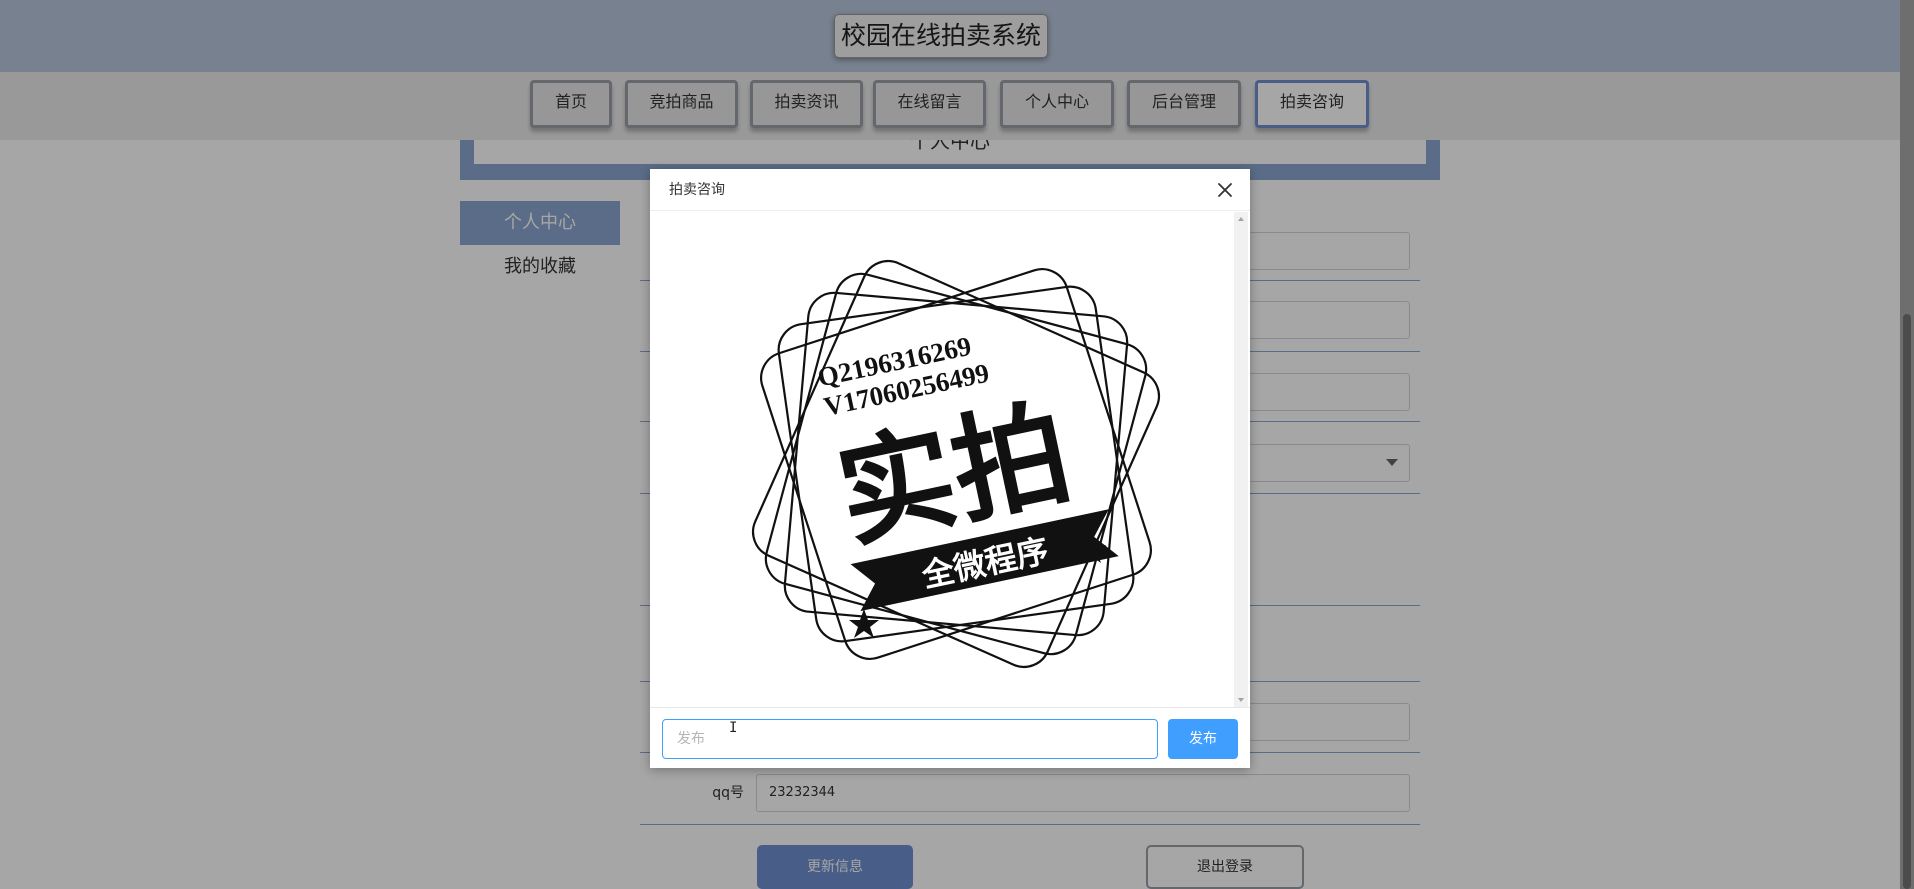 Image resolution: width=1914 pixels, height=889 pixels. Describe the element at coordinates (956, 464) in the screenshot. I see `contact-image: Q2196316269 V17060256499 实拍 全微程序` at that location.